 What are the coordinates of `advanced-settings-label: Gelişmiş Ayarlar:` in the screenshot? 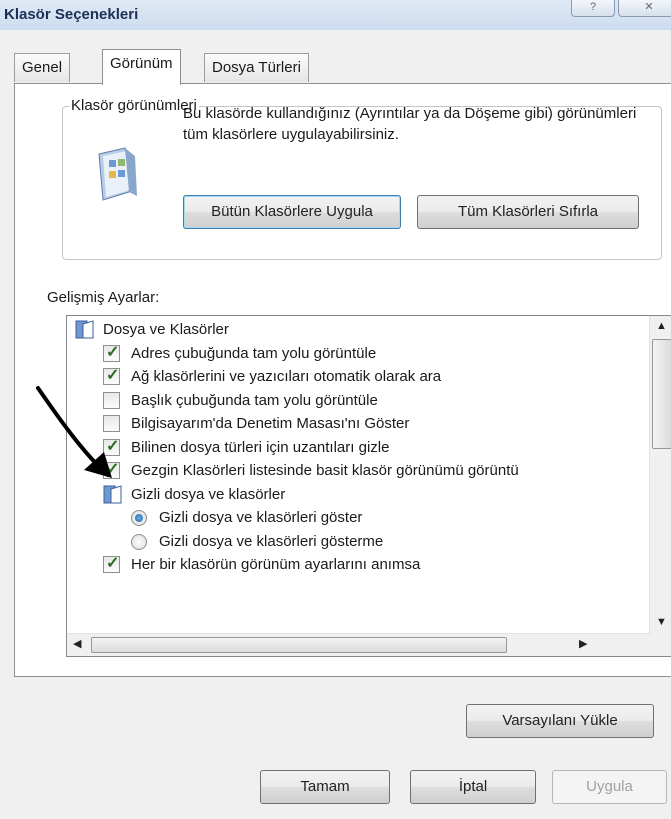 It's located at (103, 297).